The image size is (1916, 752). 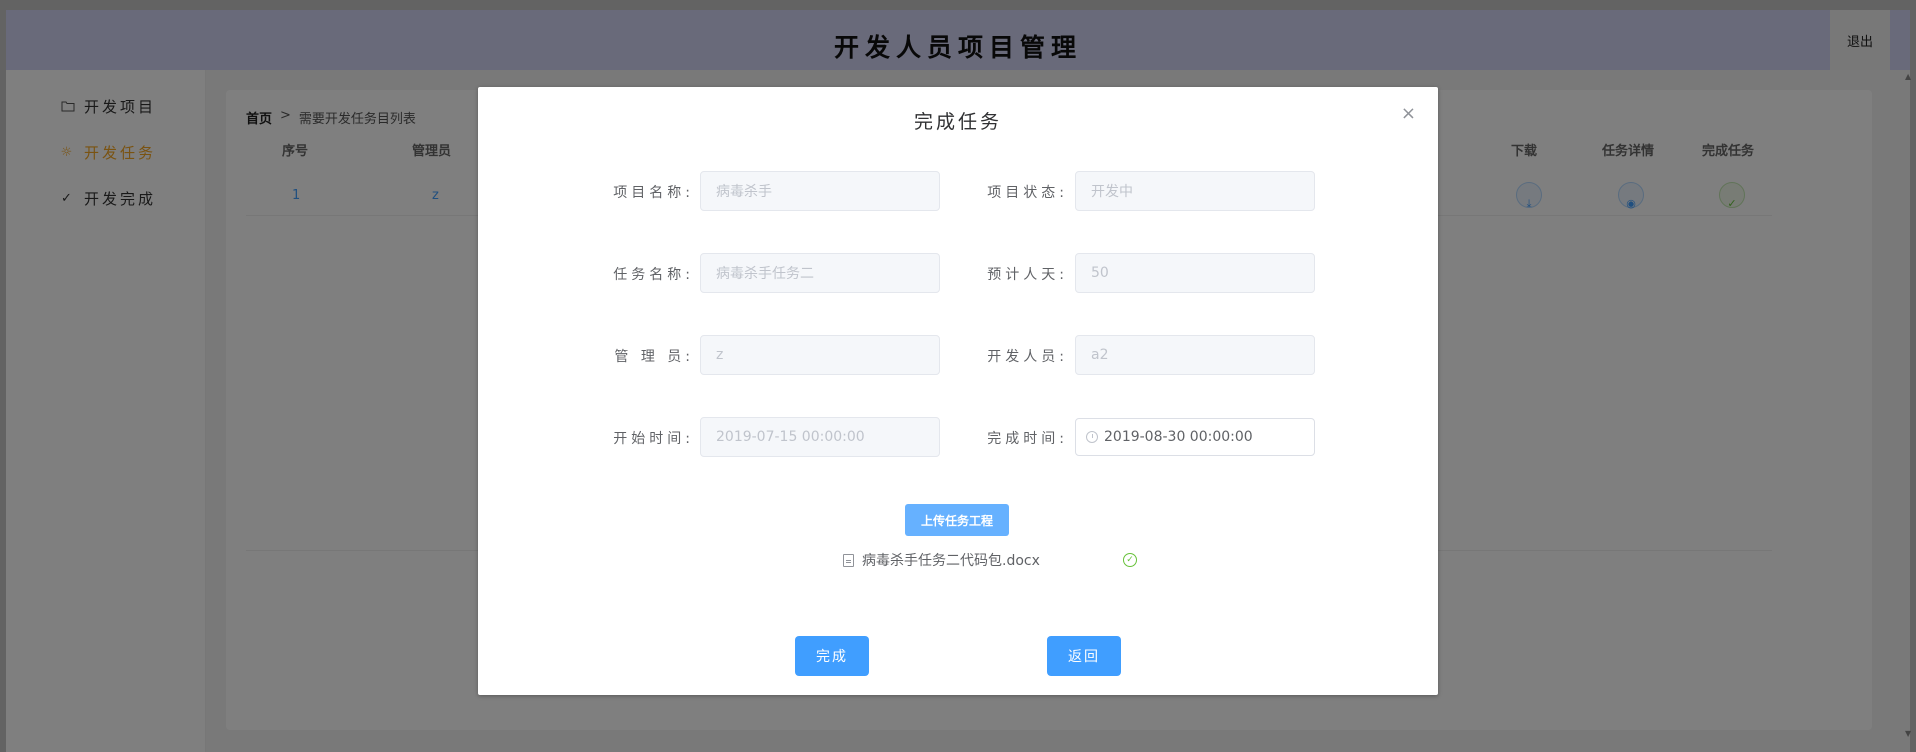 What do you see at coordinates (1084, 656) in the screenshot?
I see `back-button: 返回` at bounding box center [1084, 656].